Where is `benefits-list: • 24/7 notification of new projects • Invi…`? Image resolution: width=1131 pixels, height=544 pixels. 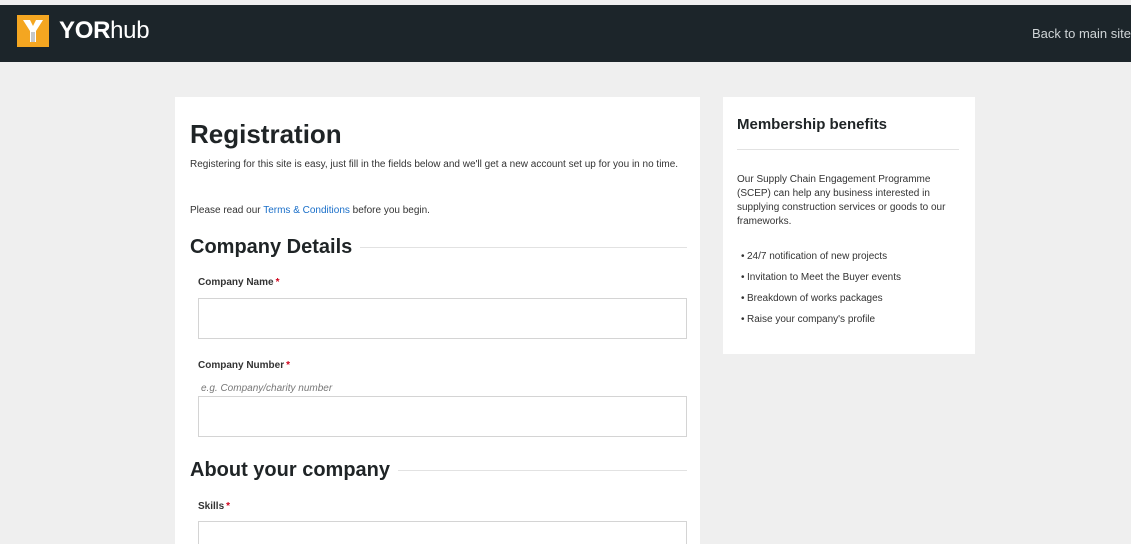
benefits-list: • 24/7 notification of new projects • Invi… is located at coordinates (819, 292).